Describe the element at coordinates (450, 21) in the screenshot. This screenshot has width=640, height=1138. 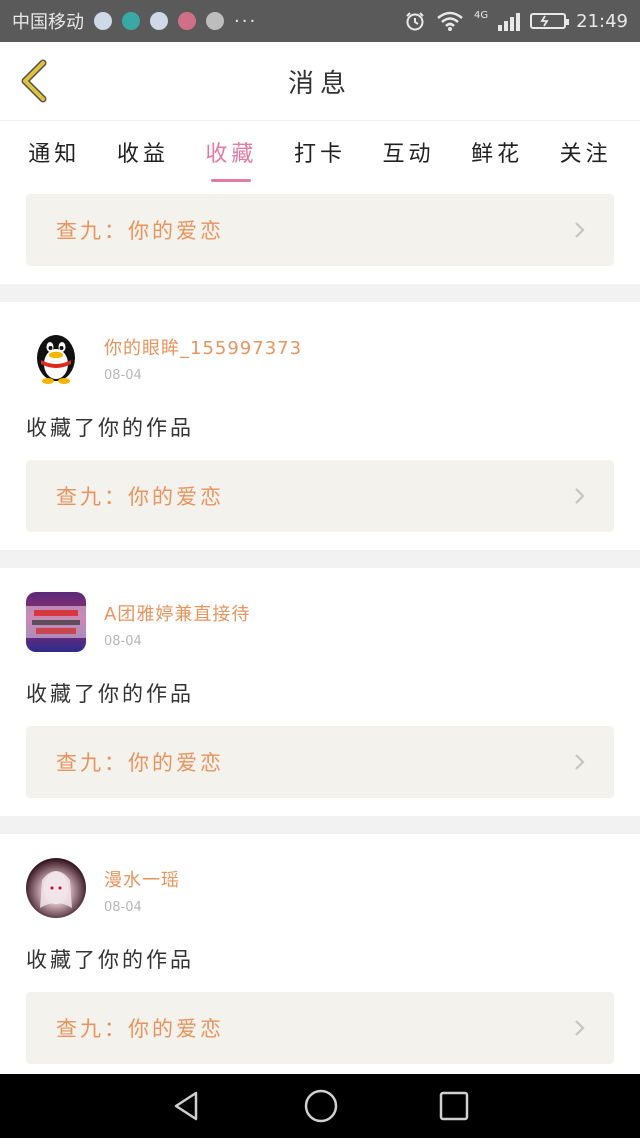
I see `wifi-icon` at that location.